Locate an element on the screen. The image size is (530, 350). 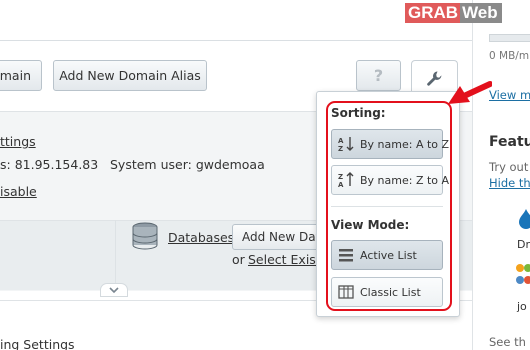
drupal-icon is located at coordinates (524, 219).